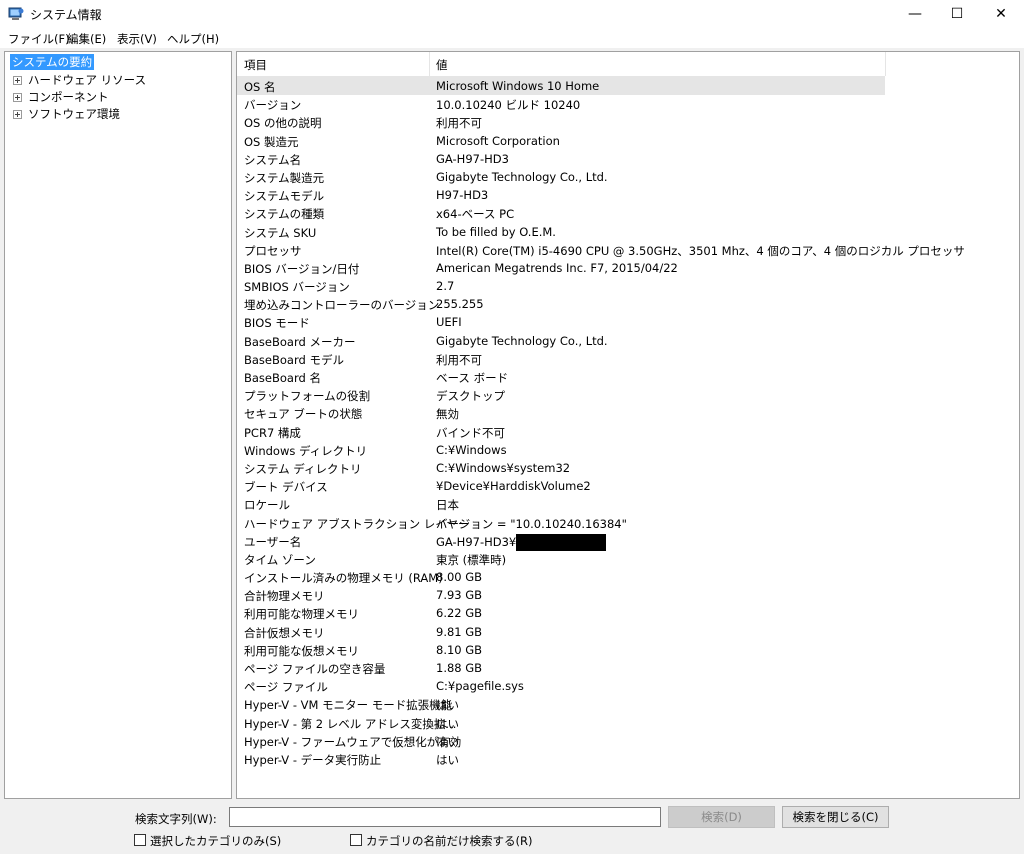  I want to click on maximize-button: ☐, so click(957, 14).